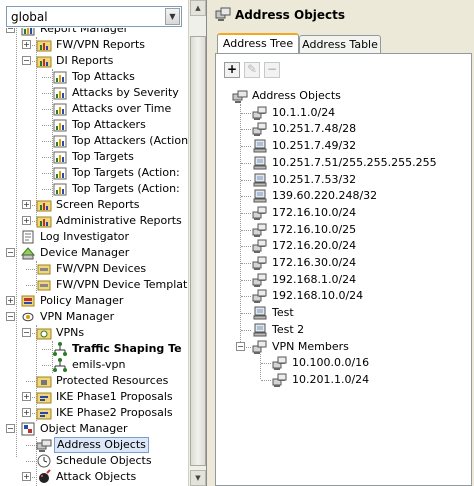  Describe the element at coordinates (252, 70) in the screenshot. I see `edit-button: ✎` at that location.